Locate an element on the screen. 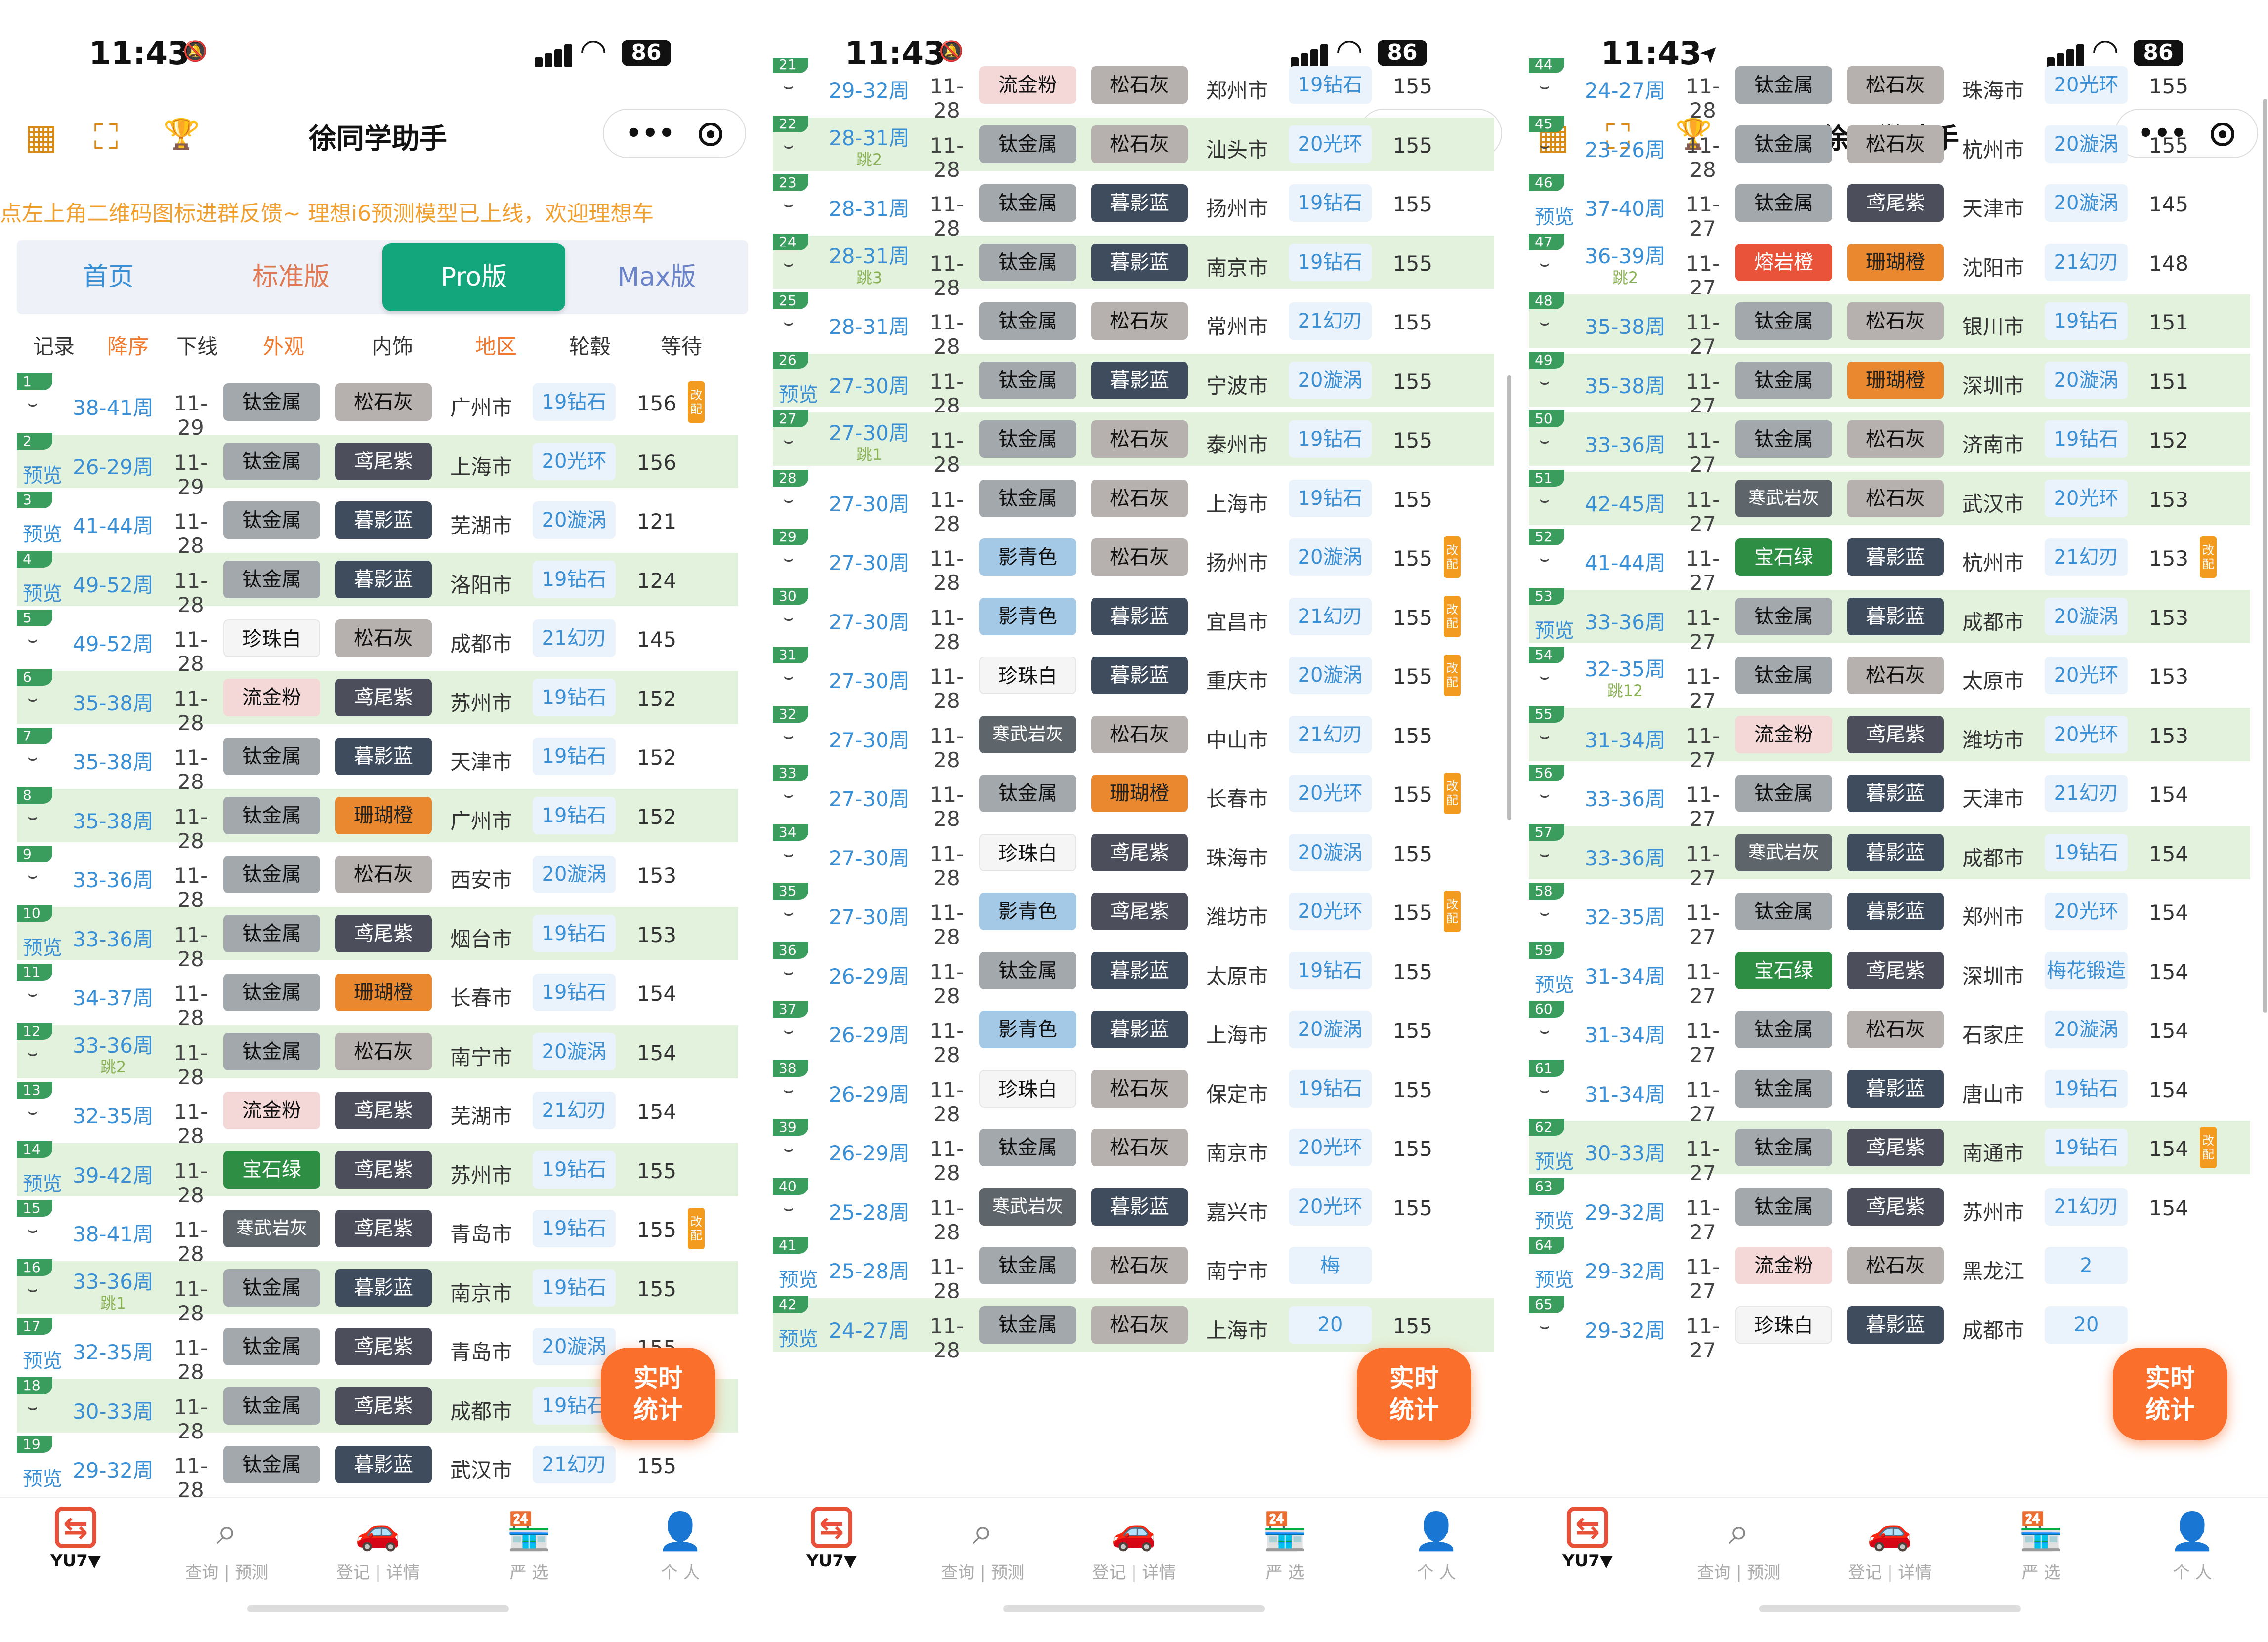  table-row: 46 预览 37-40周 11-27 钛金属 鸢尾紫 天津市 20漩涡 145 is located at coordinates (1889, 208).